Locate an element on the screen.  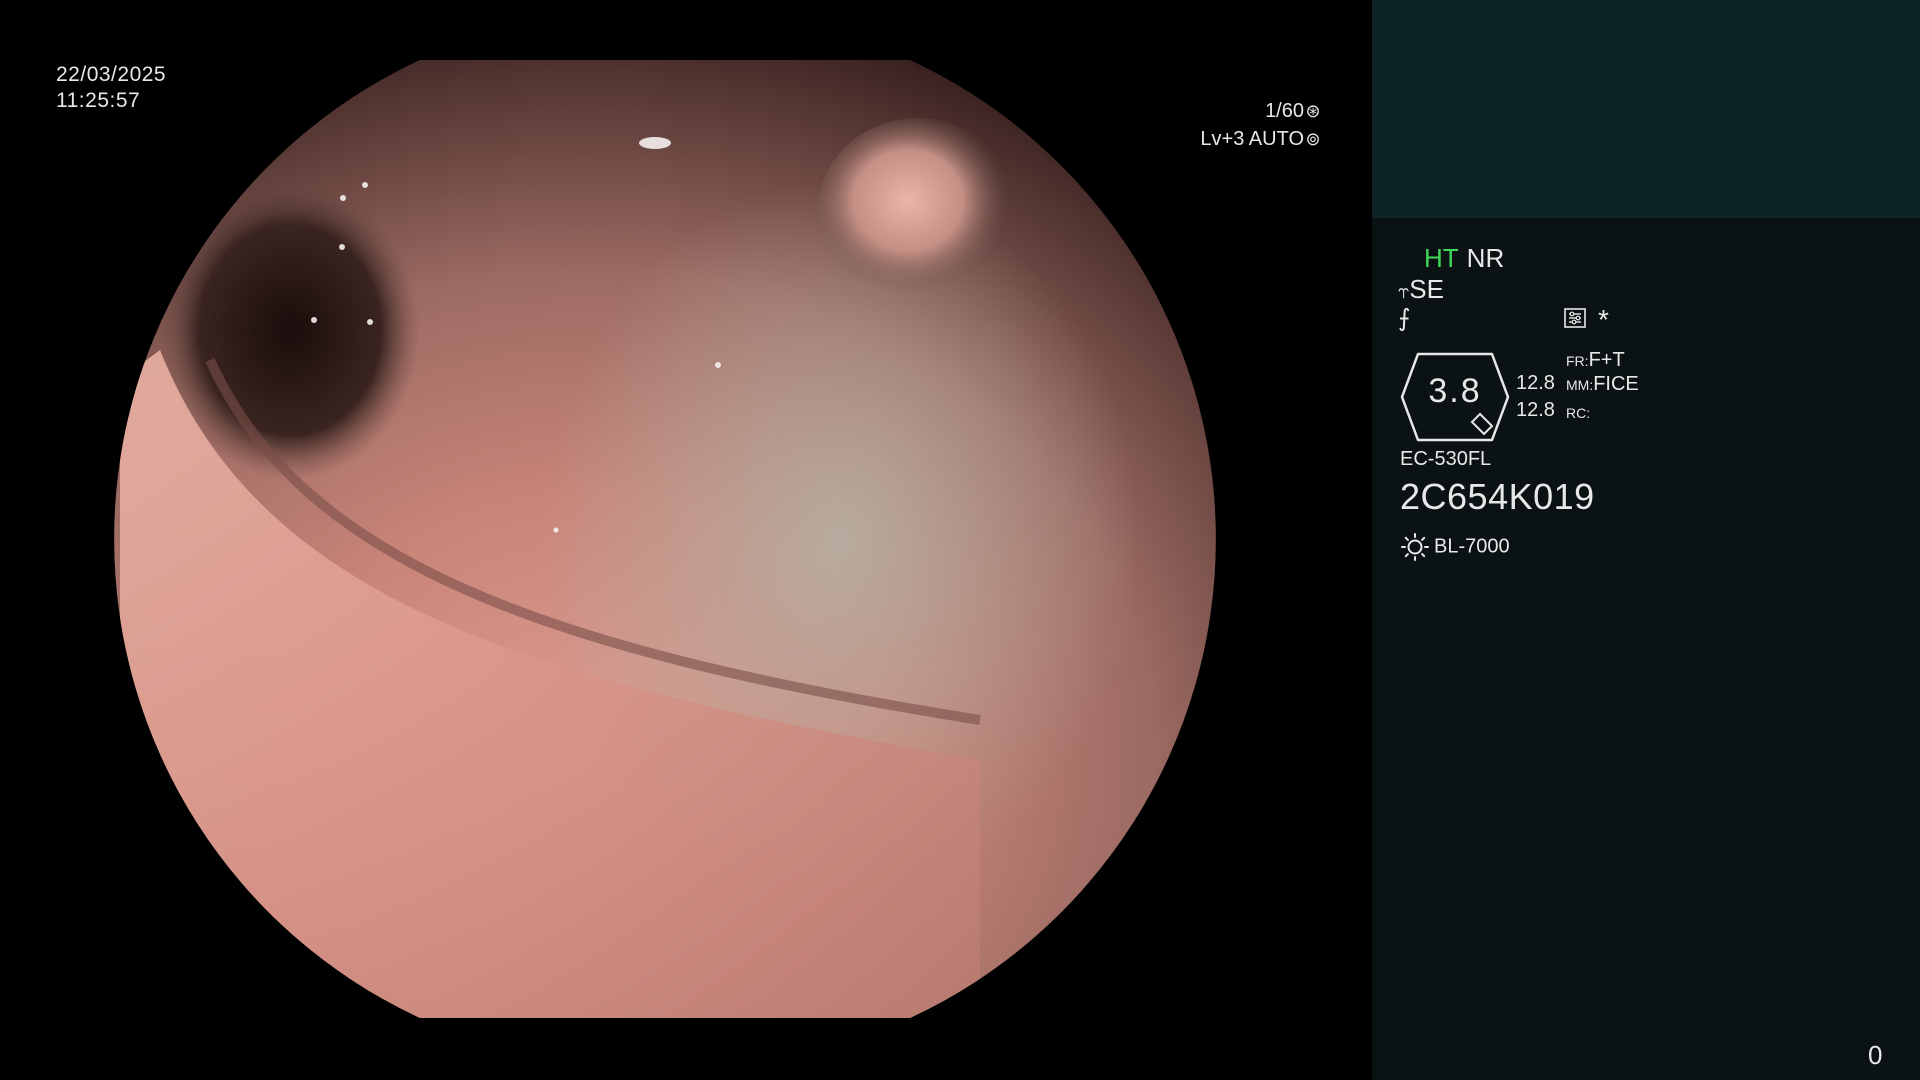
value-top: 12.8 is located at coordinates (1535, 383).